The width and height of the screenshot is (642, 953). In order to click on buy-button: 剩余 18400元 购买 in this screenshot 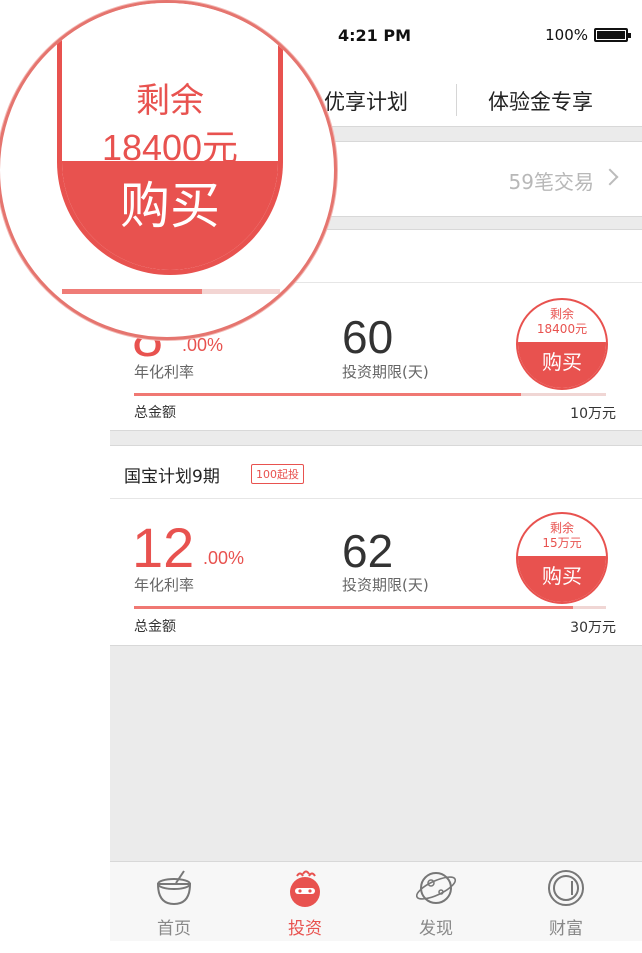, I will do `click(562, 344)`.